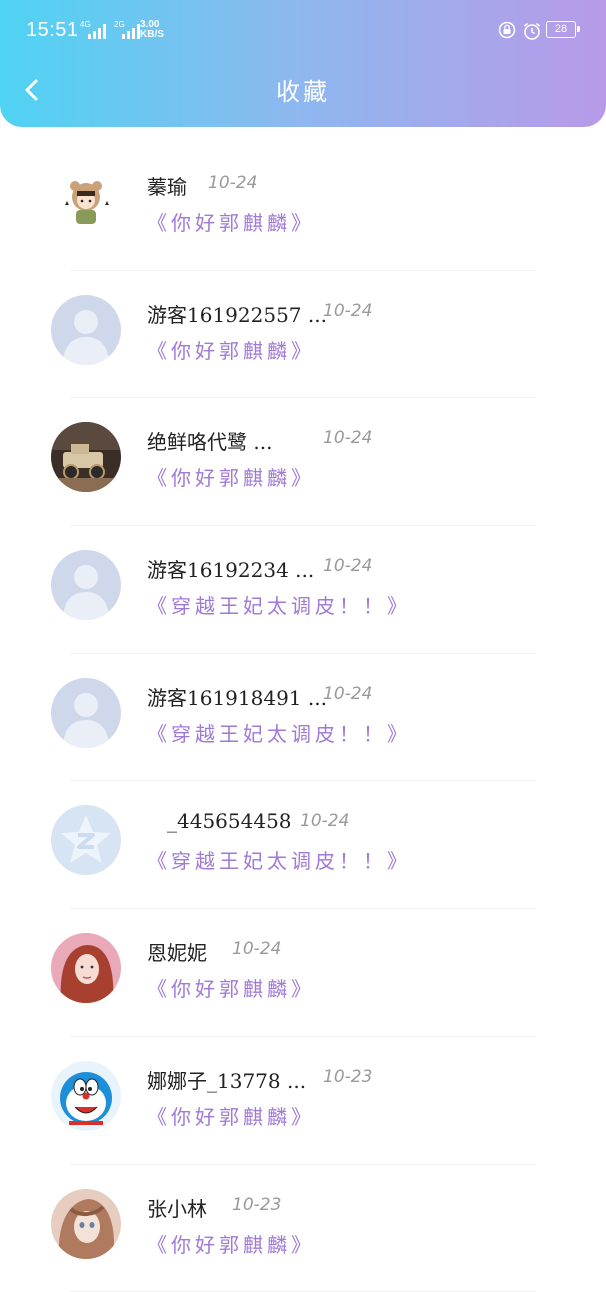 Image resolution: width=606 pixels, height=1292 pixels. I want to click on doraemon-avatar, so click(86, 1096).